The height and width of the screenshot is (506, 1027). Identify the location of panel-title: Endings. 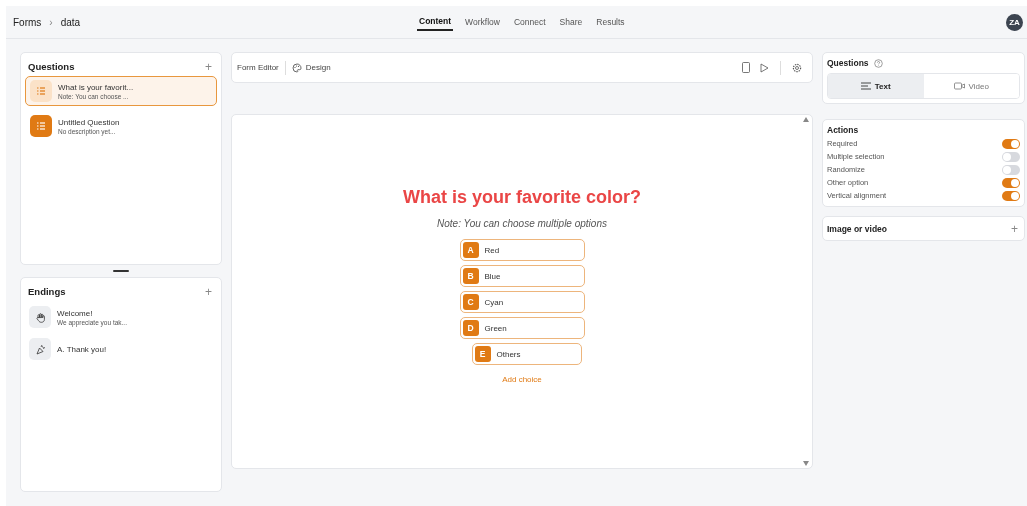
(47, 291).